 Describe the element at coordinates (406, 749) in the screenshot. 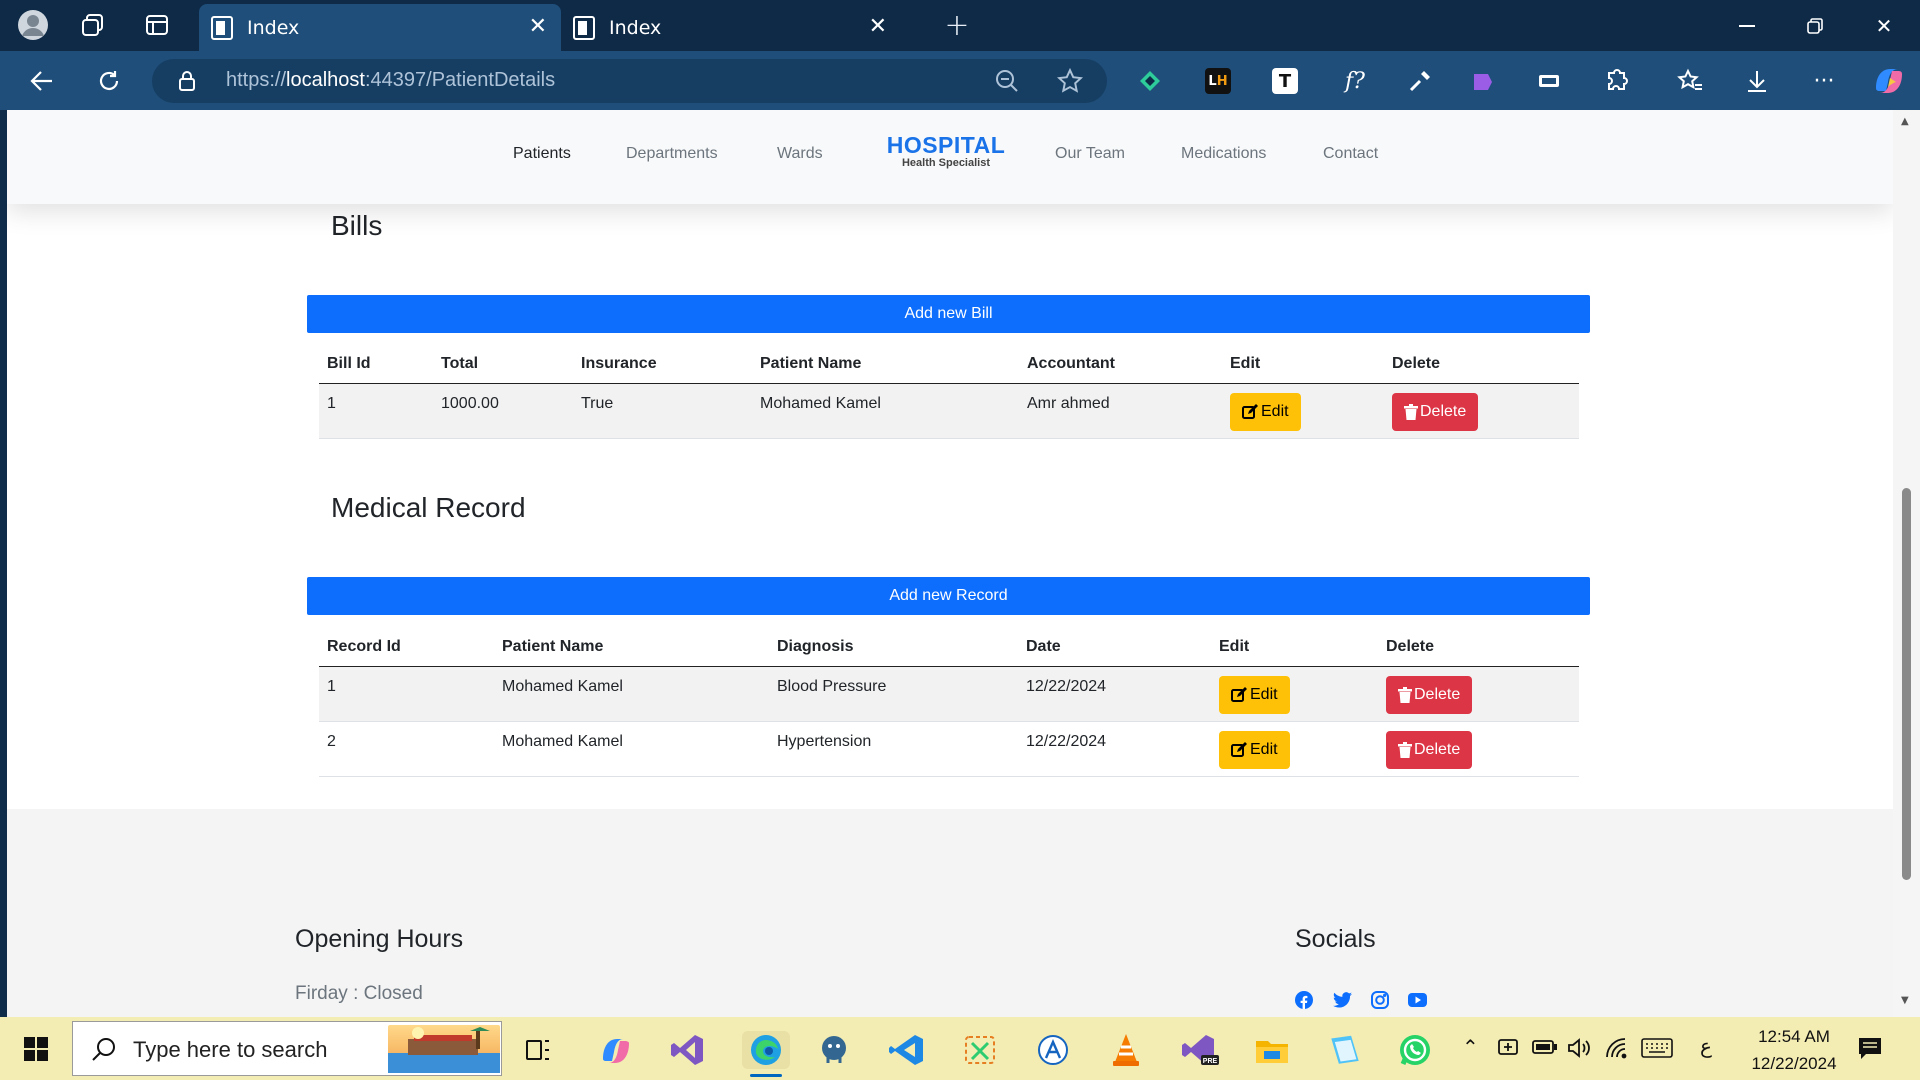

I see `record-id-cell: 2` at that location.